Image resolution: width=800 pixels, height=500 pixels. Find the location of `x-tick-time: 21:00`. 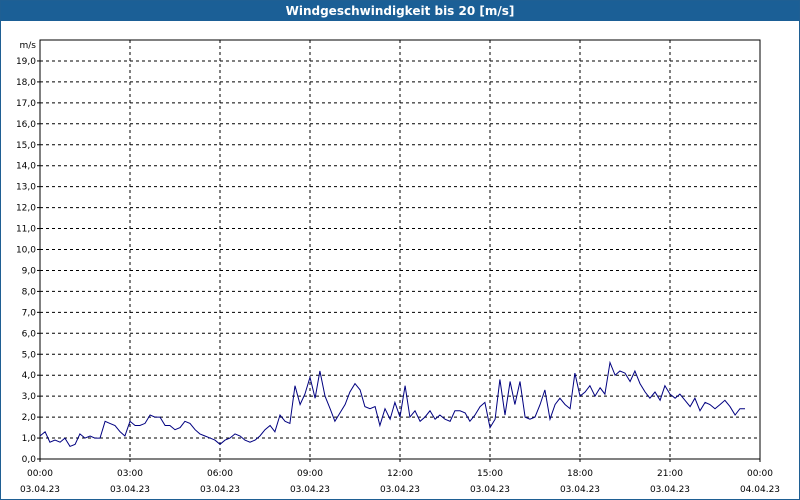

x-tick-time: 21:00 is located at coordinates (670, 474).